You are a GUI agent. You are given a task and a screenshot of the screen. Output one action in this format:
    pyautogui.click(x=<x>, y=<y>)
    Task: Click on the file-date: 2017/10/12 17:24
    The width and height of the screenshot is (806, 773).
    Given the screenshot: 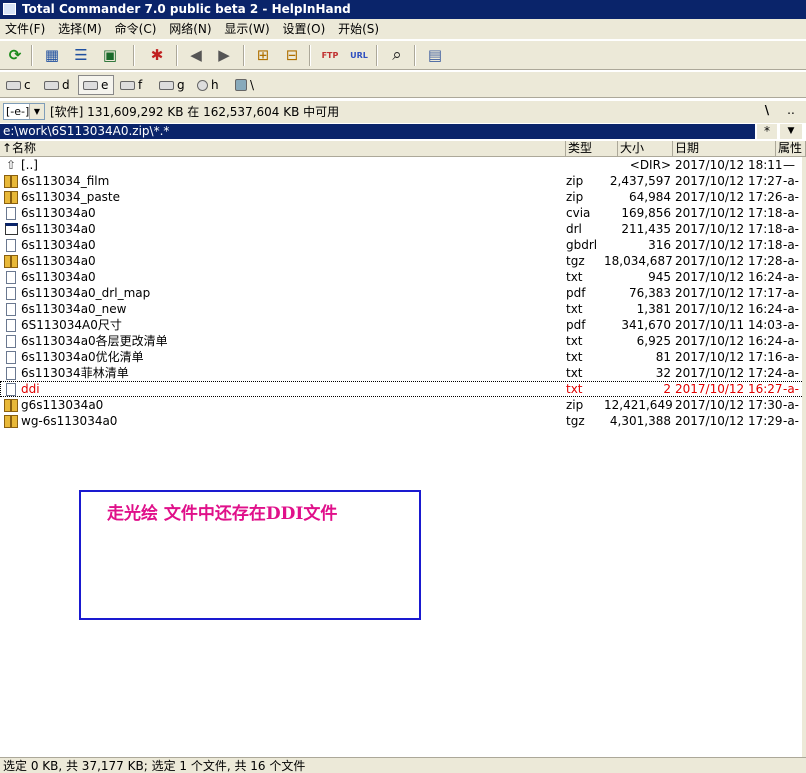 What is the action you would take?
    pyautogui.click(x=729, y=373)
    